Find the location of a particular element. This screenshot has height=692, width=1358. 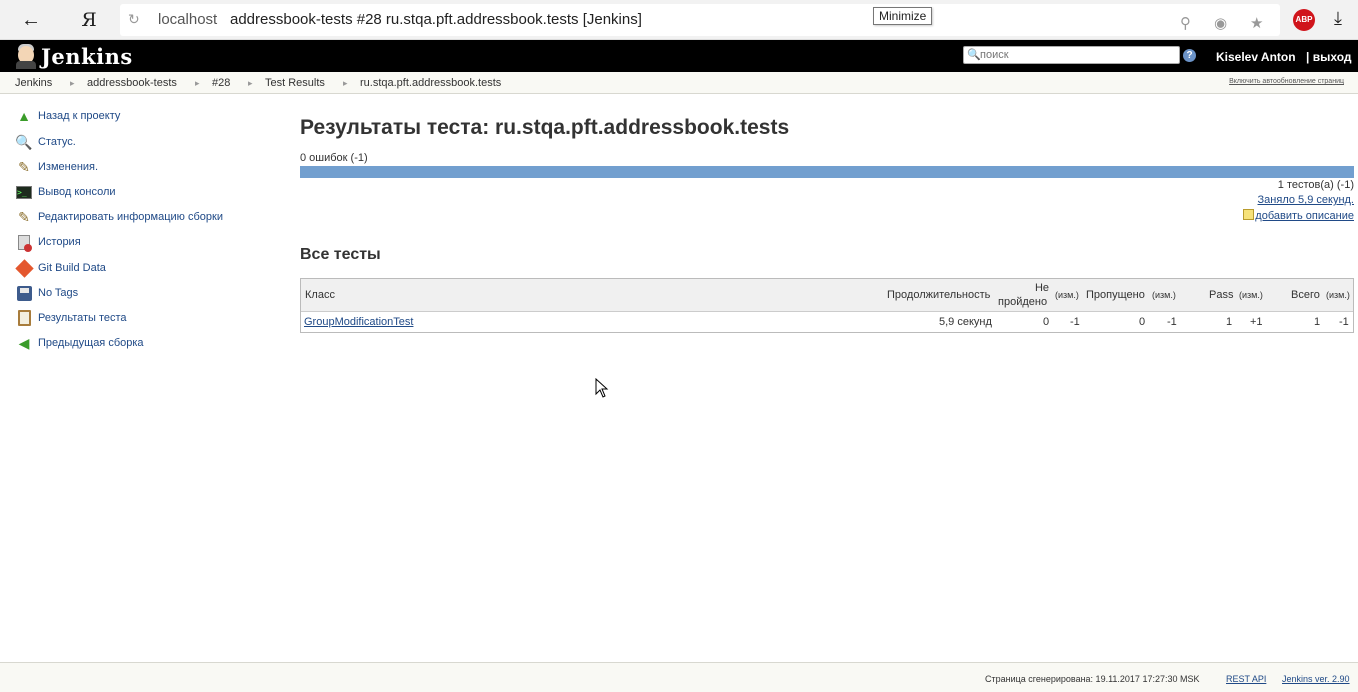

sidebar-item-label: История is located at coordinates (59, 242).